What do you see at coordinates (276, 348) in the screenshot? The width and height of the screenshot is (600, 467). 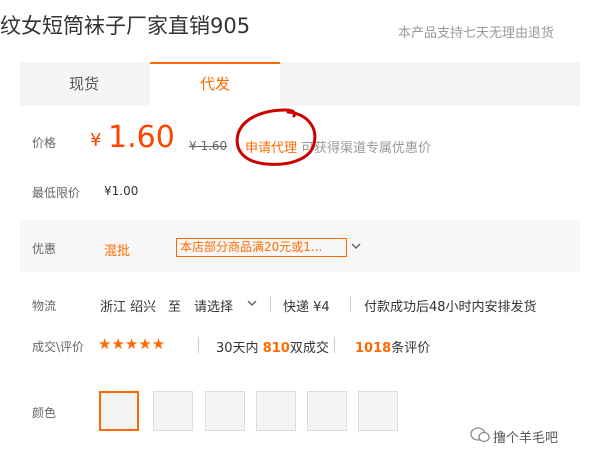 I see `sold-count: 810` at bounding box center [276, 348].